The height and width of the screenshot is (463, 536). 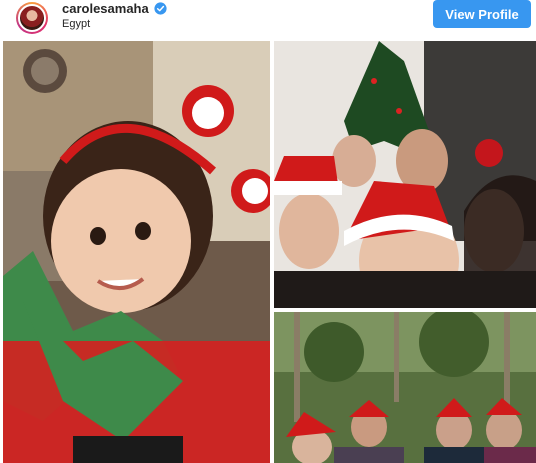 What do you see at coordinates (268, 19) in the screenshot?
I see `post-header: carolesamaha Egypt View Profile` at bounding box center [268, 19].